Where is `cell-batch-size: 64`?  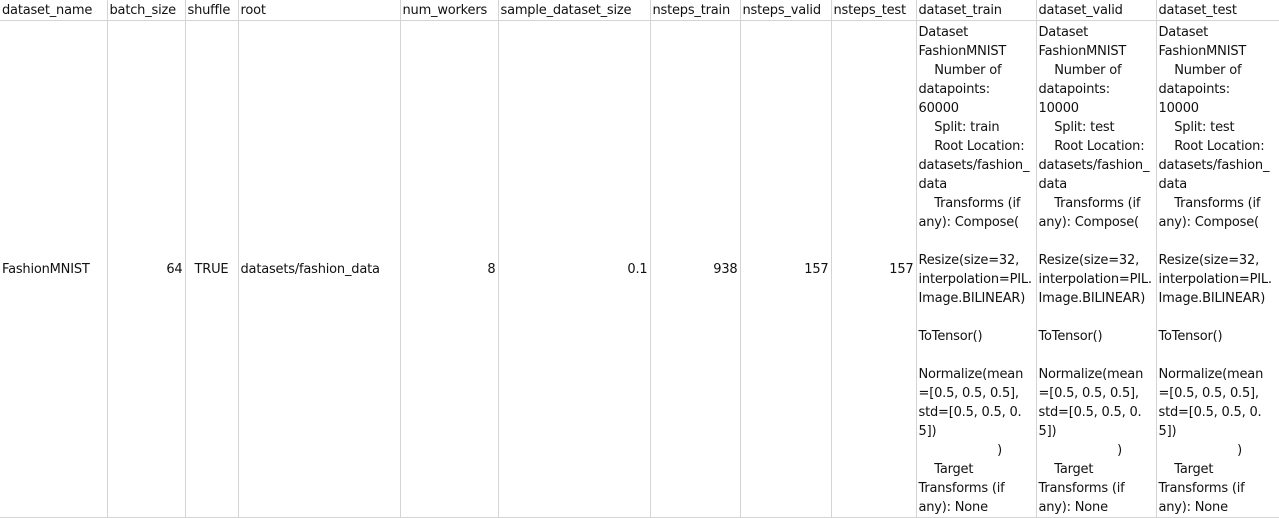 cell-batch-size: 64 is located at coordinates (146, 269).